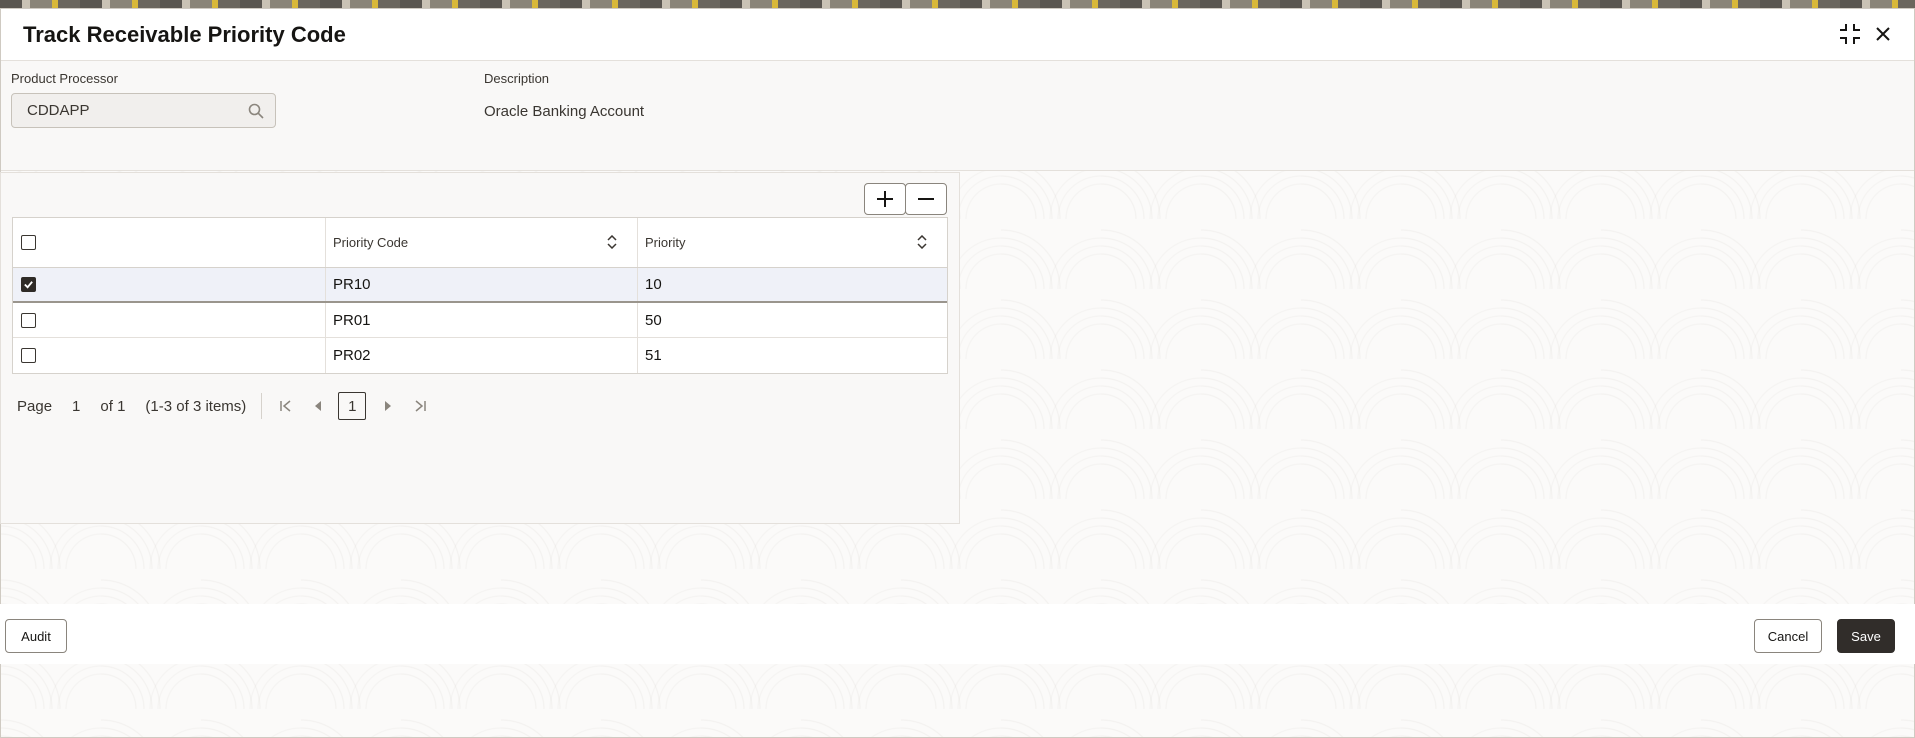 This screenshot has width=1915, height=738. Describe the element at coordinates (1788, 636) in the screenshot. I see `cancel-button: Cancel` at that location.